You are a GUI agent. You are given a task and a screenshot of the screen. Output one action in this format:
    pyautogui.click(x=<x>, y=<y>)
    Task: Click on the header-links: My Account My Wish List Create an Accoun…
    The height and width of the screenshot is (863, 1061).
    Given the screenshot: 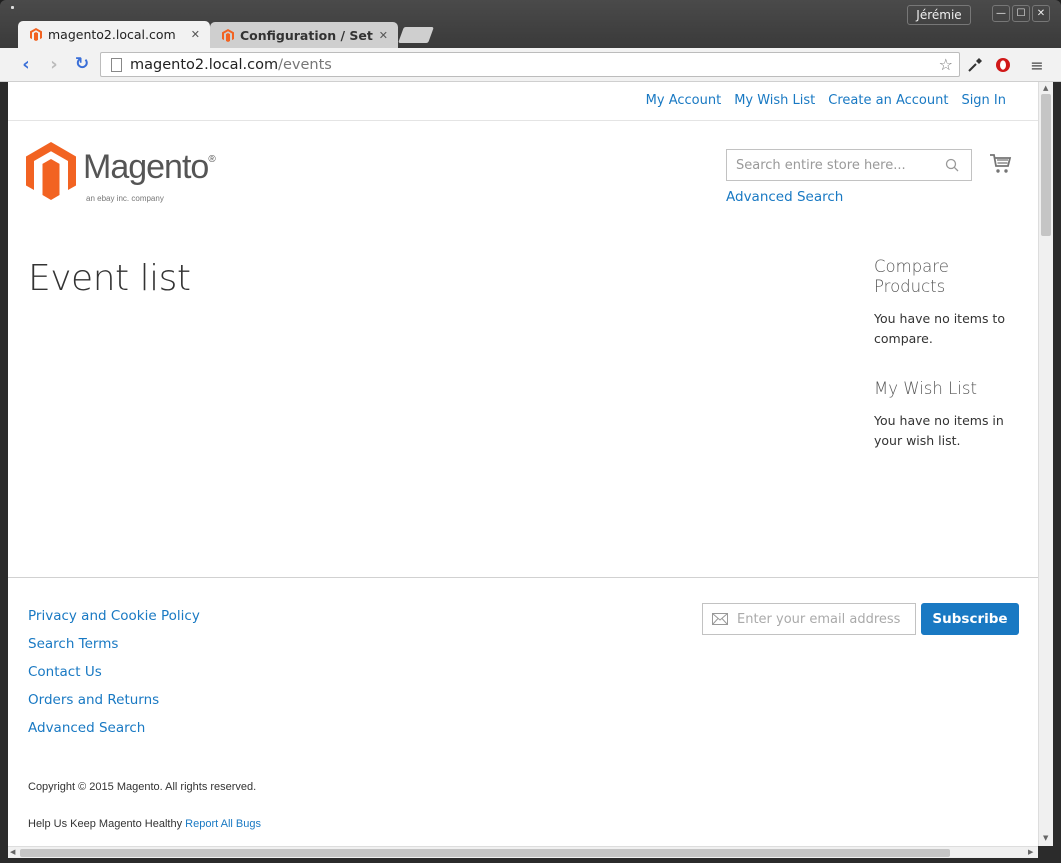 What is the action you would take?
    pyautogui.click(x=826, y=100)
    